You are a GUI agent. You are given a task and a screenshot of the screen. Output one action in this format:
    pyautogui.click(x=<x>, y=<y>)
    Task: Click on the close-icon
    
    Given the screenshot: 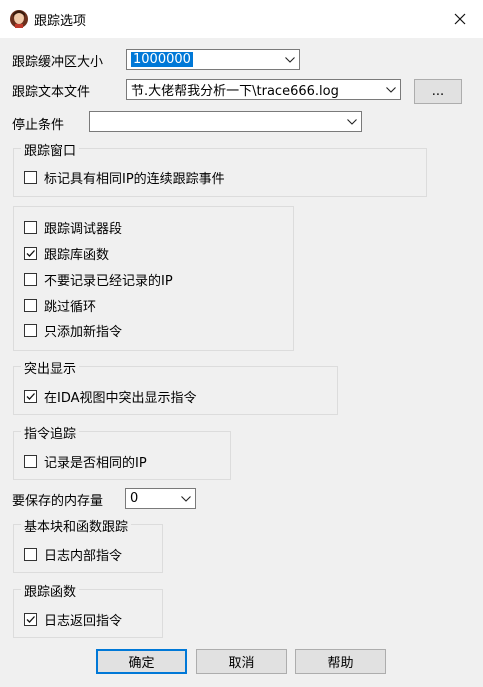 What is the action you would take?
    pyautogui.click(x=460, y=19)
    